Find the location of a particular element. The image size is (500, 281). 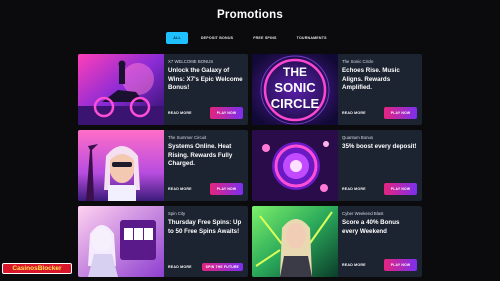

sonic-sonic-text: SONIC is located at coordinates (295, 87).